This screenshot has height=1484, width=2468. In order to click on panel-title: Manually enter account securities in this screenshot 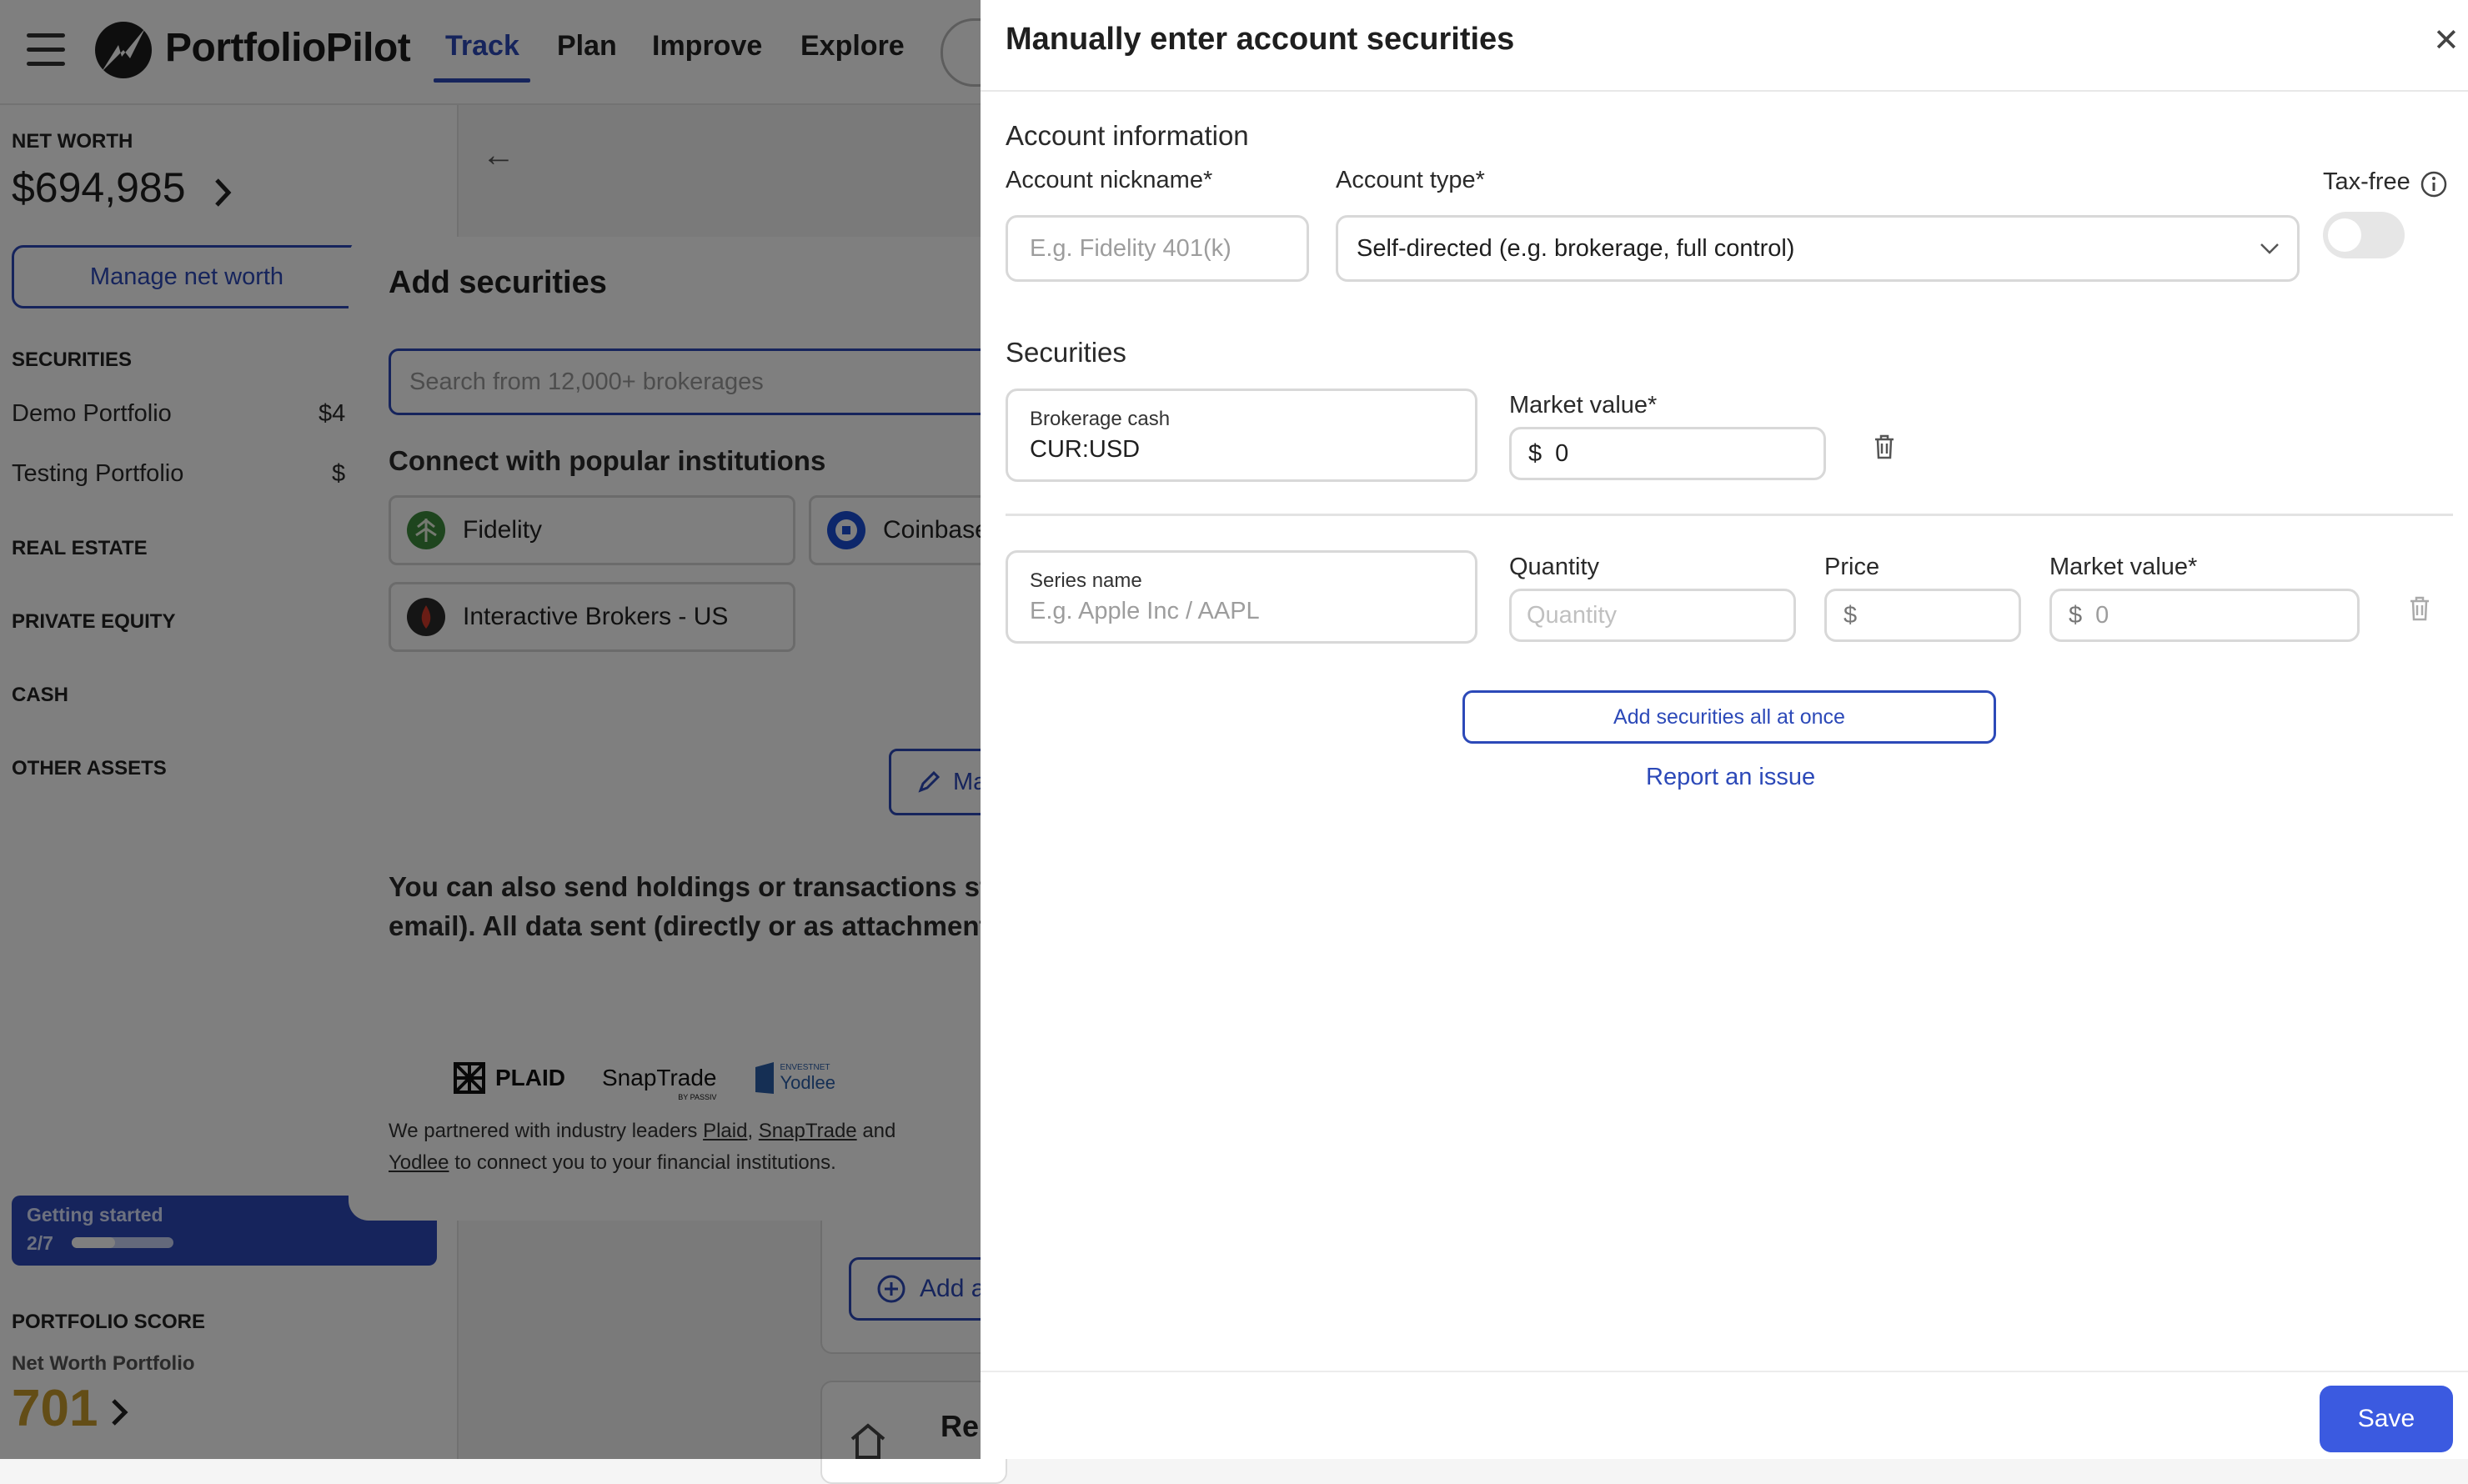, I will do `click(1260, 39)`.